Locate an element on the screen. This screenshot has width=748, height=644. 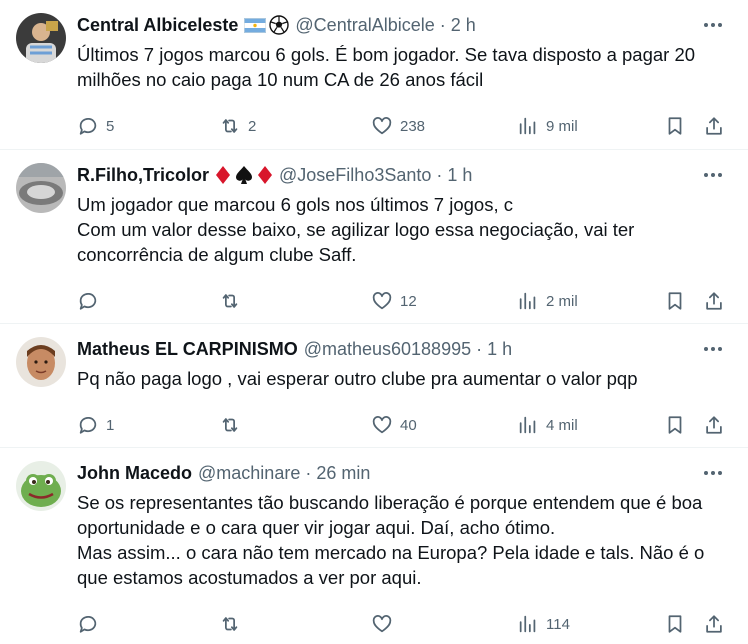
action-bar: 1 40 4 mil is located at coordinates (404, 425).